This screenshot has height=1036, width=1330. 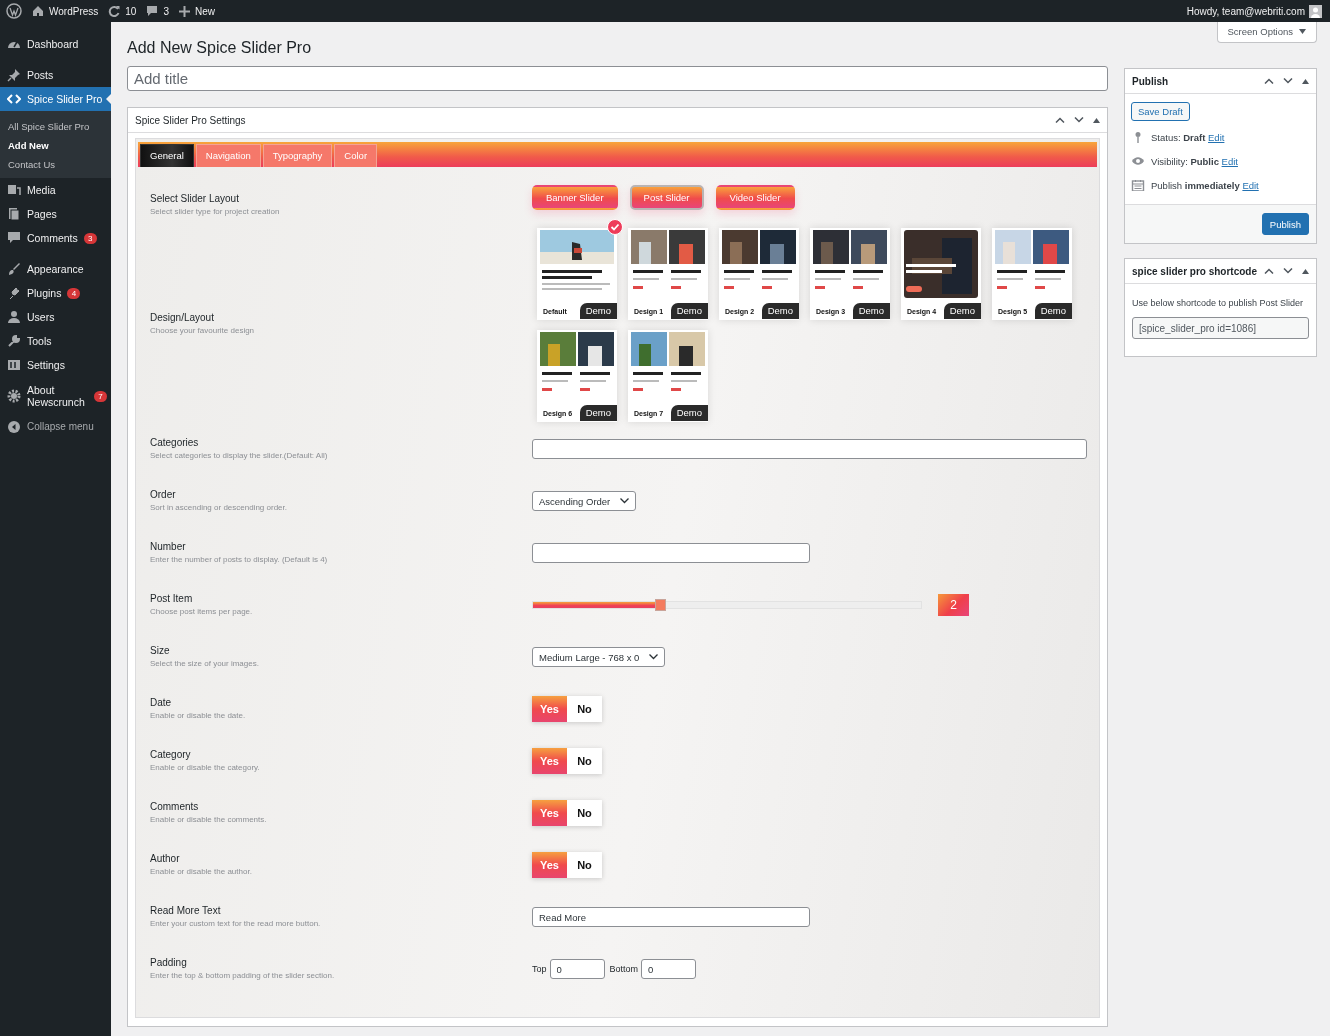 What do you see at coordinates (131, 11) in the screenshot?
I see `updates-count: 10` at bounding box center [131, 11].